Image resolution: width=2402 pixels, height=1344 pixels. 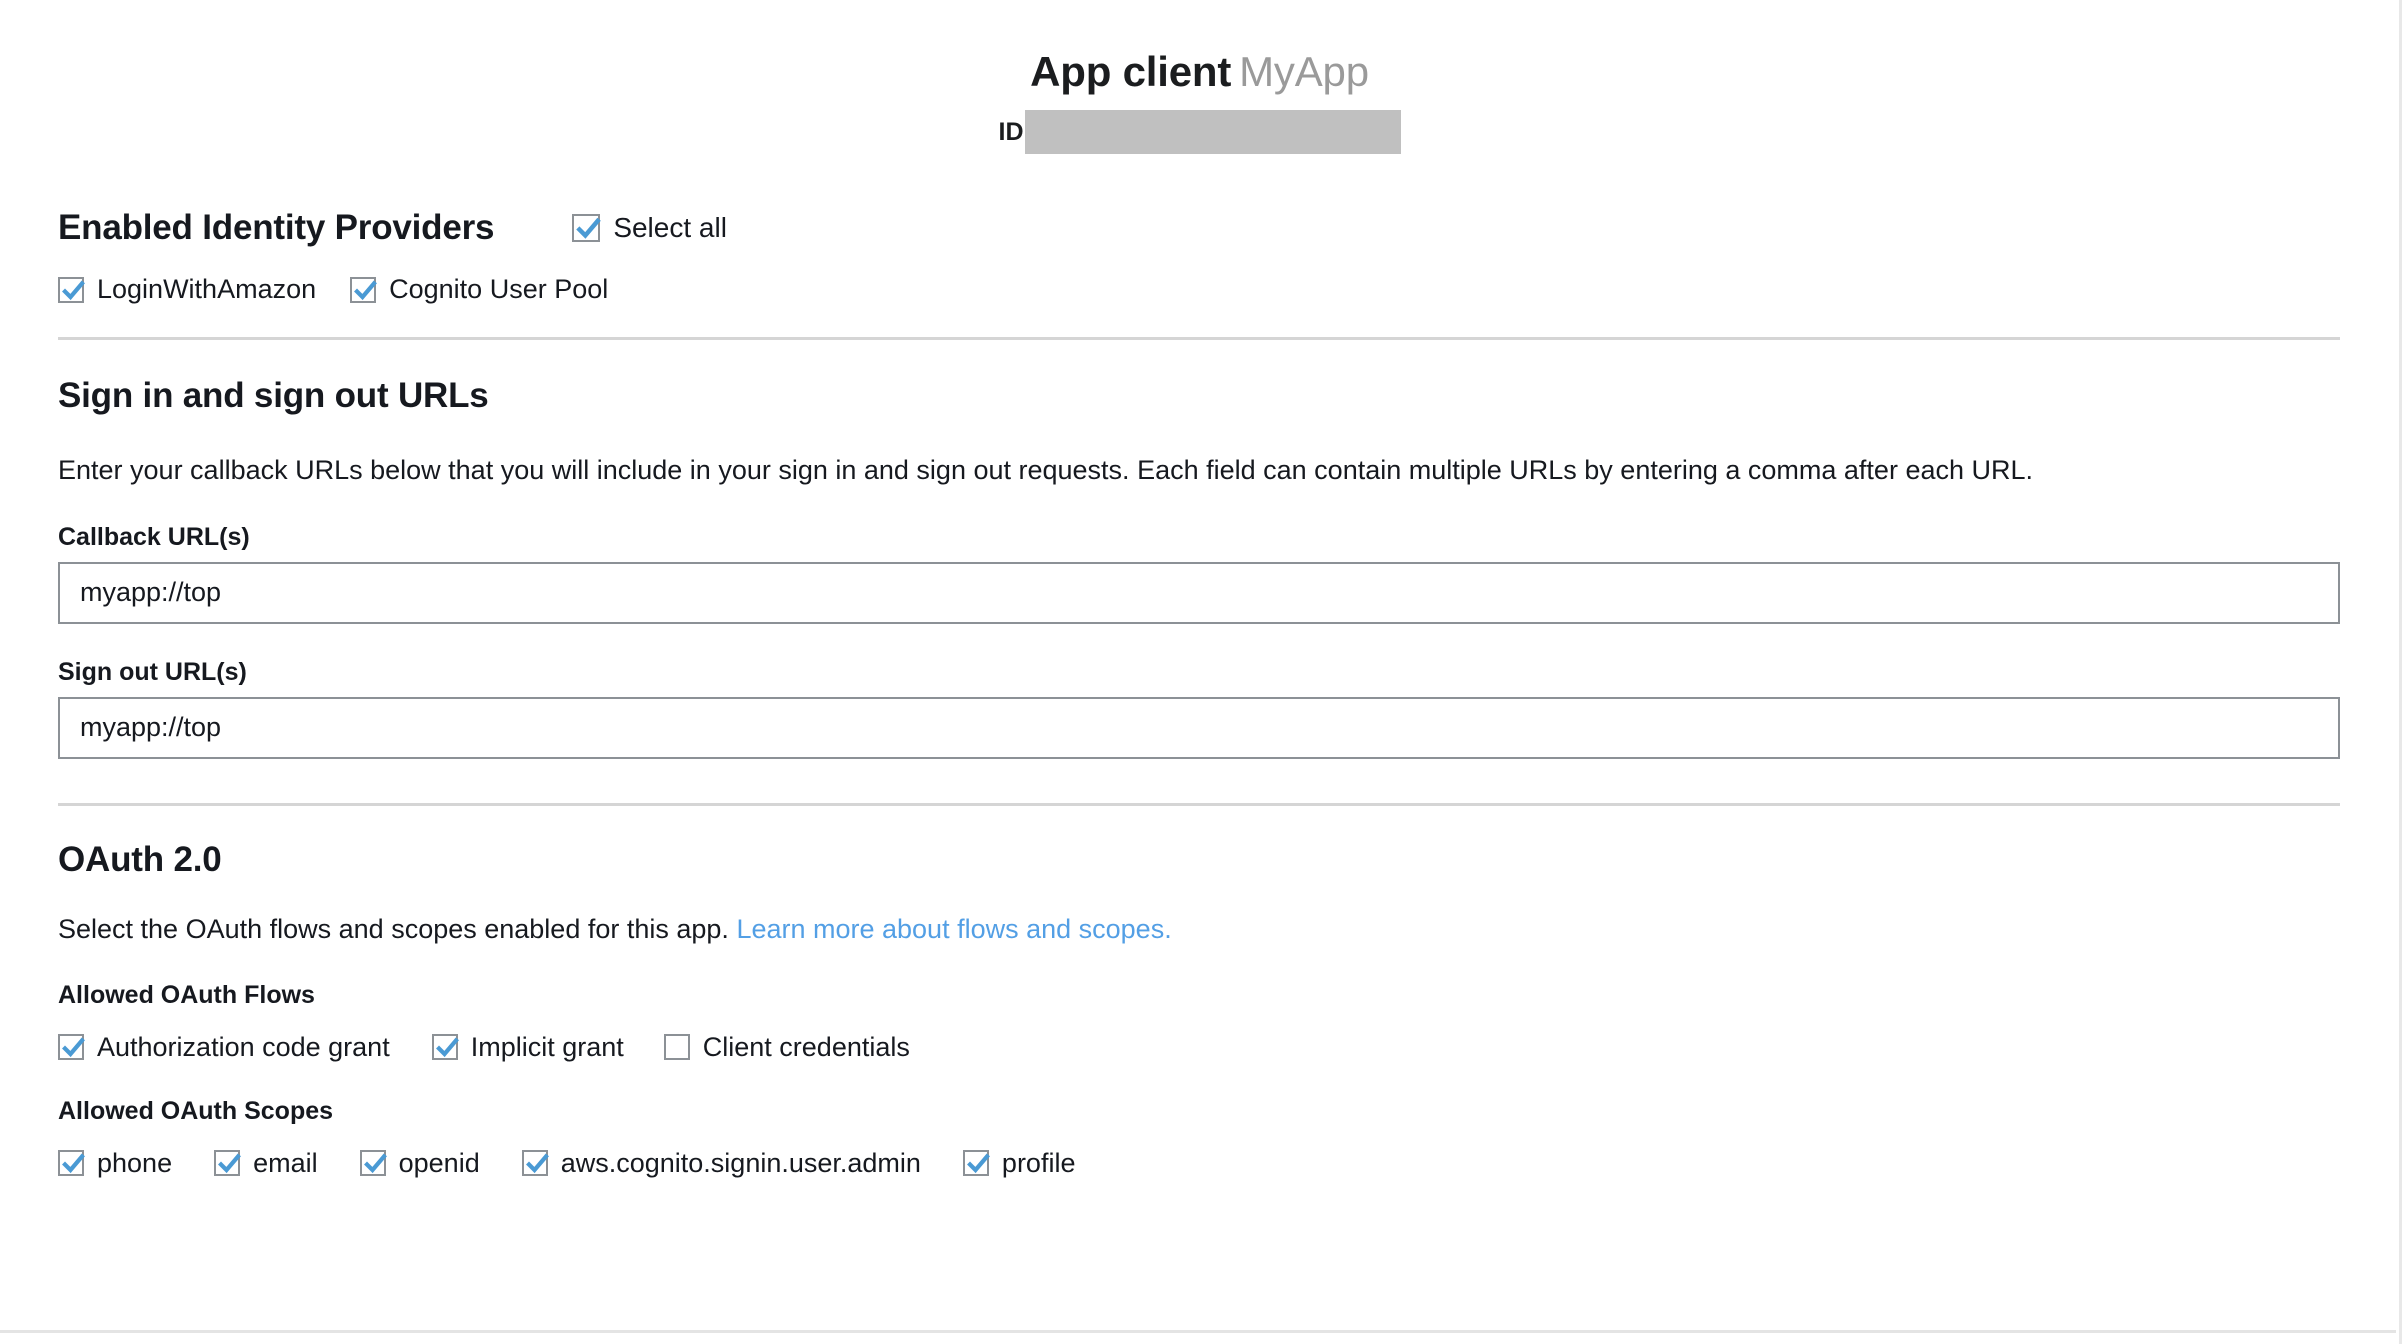 What do you see at coordinates (1011, 131) in the screenshot?
I see `app-client-id-label: ID` at bounding box center [1011, 131].